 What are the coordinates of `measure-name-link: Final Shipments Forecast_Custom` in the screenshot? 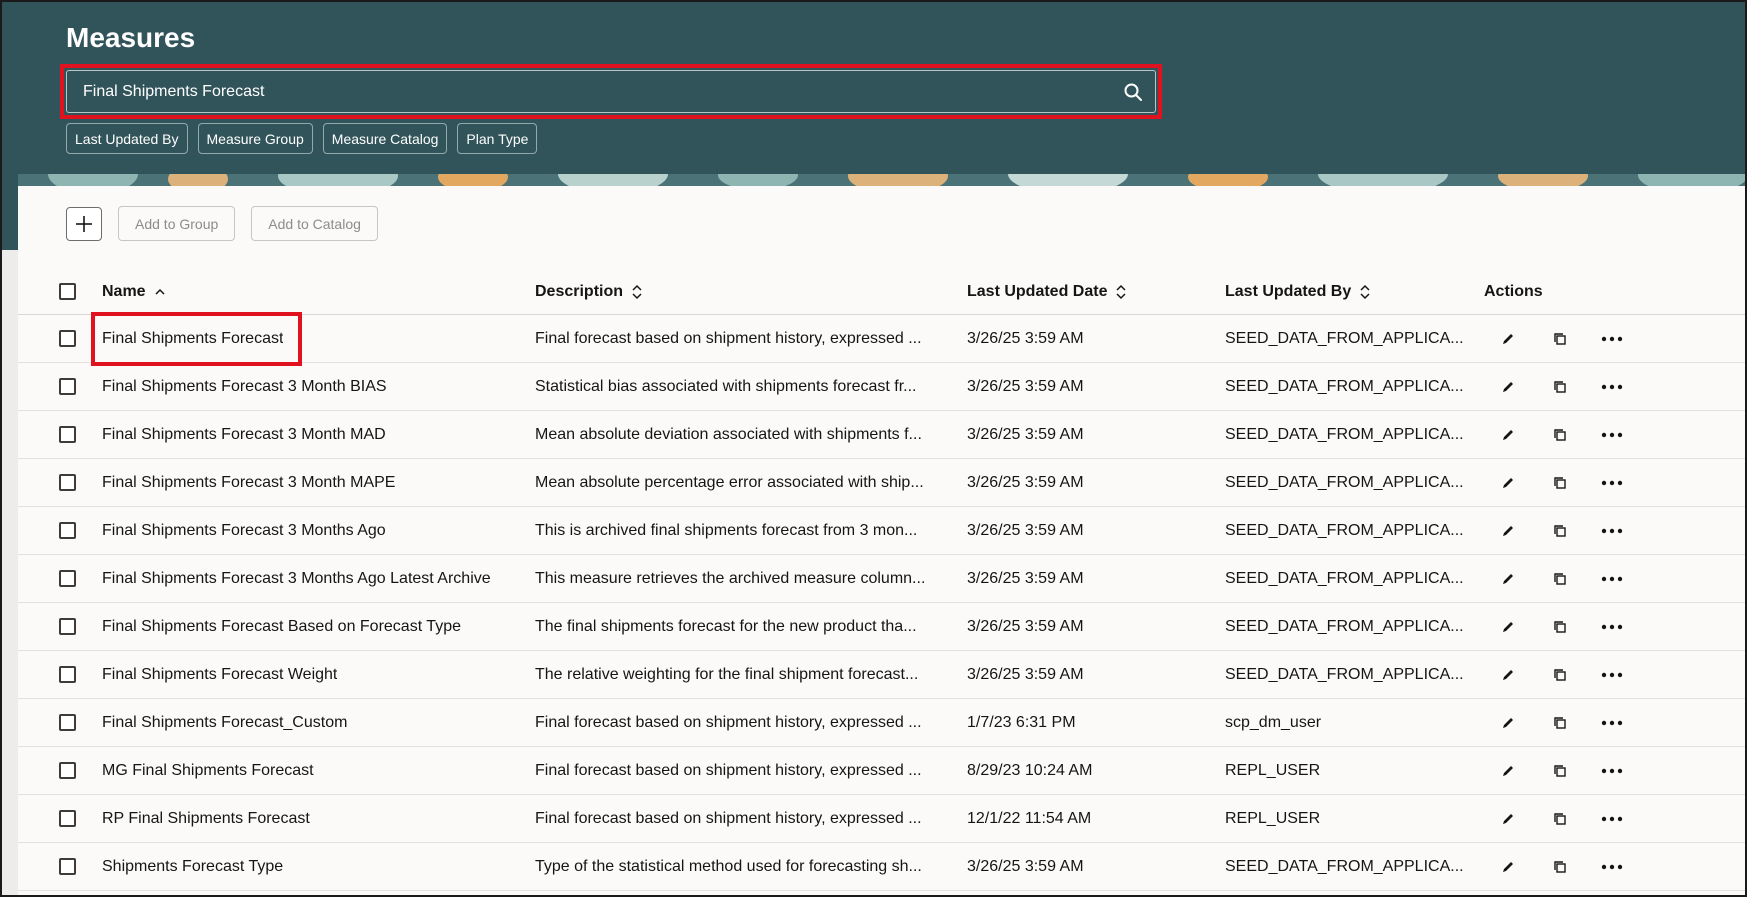 It's located at (224, 723).